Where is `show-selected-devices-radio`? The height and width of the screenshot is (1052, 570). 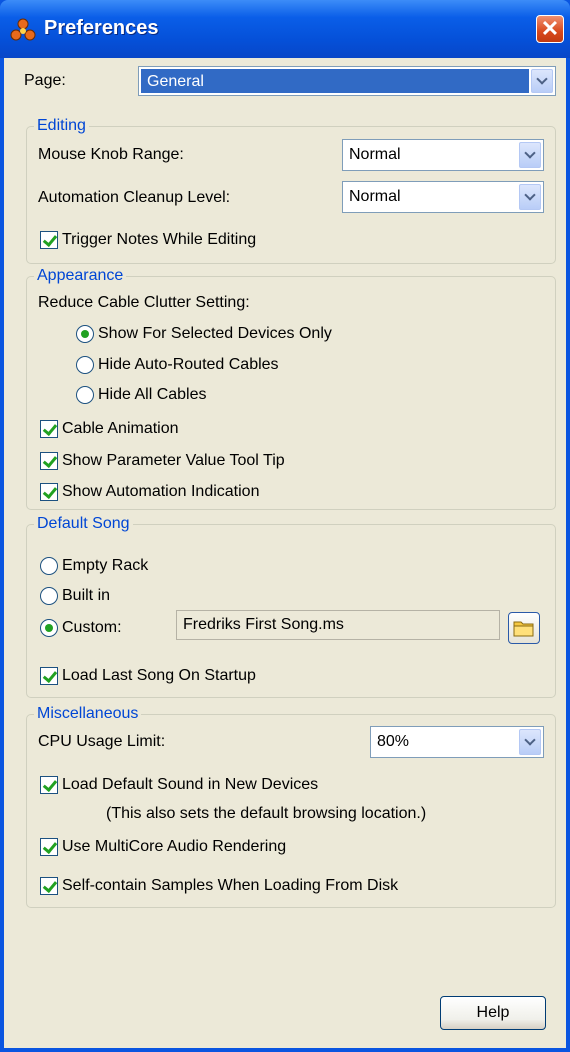 show-selected-devices-radio is located at coordinates (85, 334).